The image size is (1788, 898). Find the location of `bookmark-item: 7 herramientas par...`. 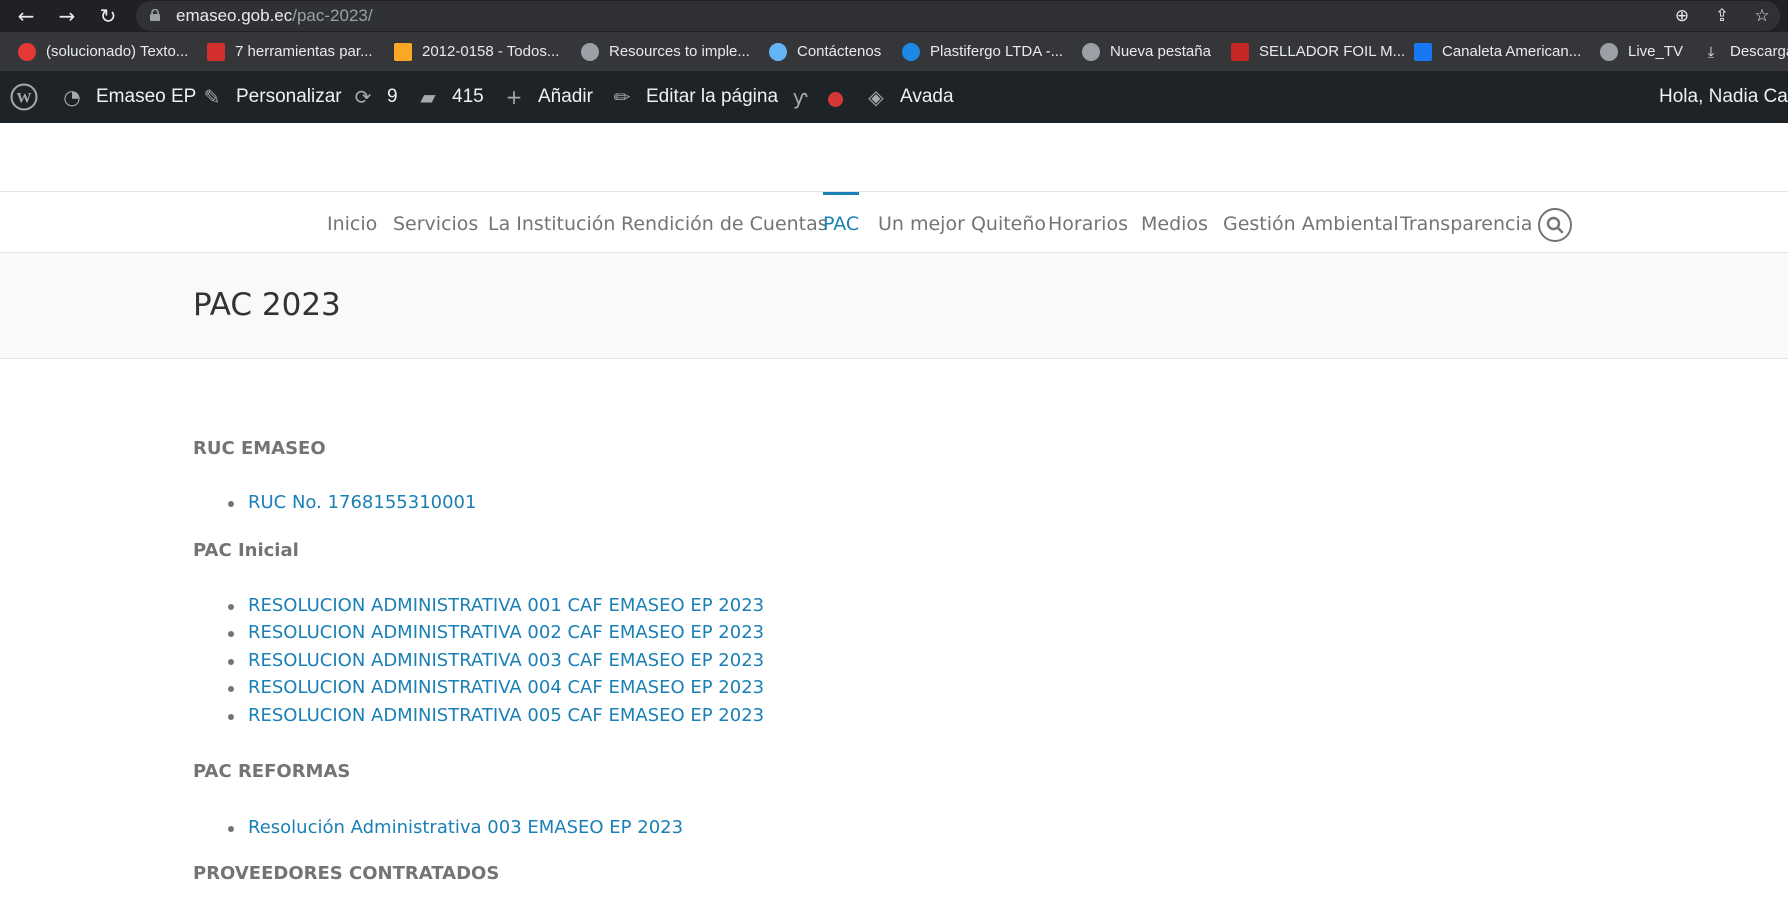

bookmark-item: 7 herramientas par... is located at coordinates (290, 51).